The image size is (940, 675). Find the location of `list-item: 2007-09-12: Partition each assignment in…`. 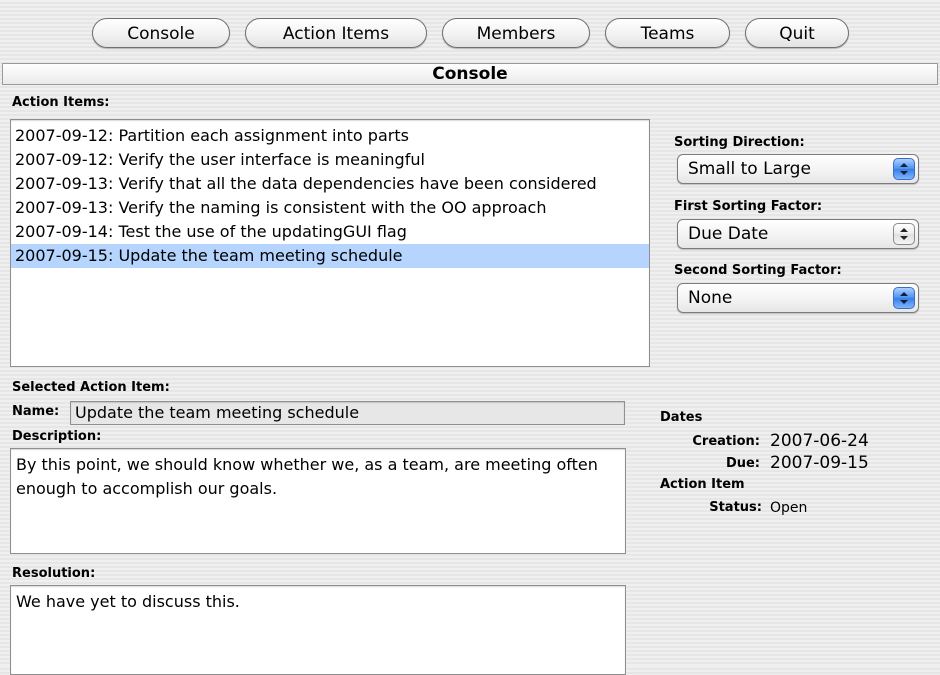

list-item: 2007-09-12: Partition each assignment in… is located at coordinates (330, 136).